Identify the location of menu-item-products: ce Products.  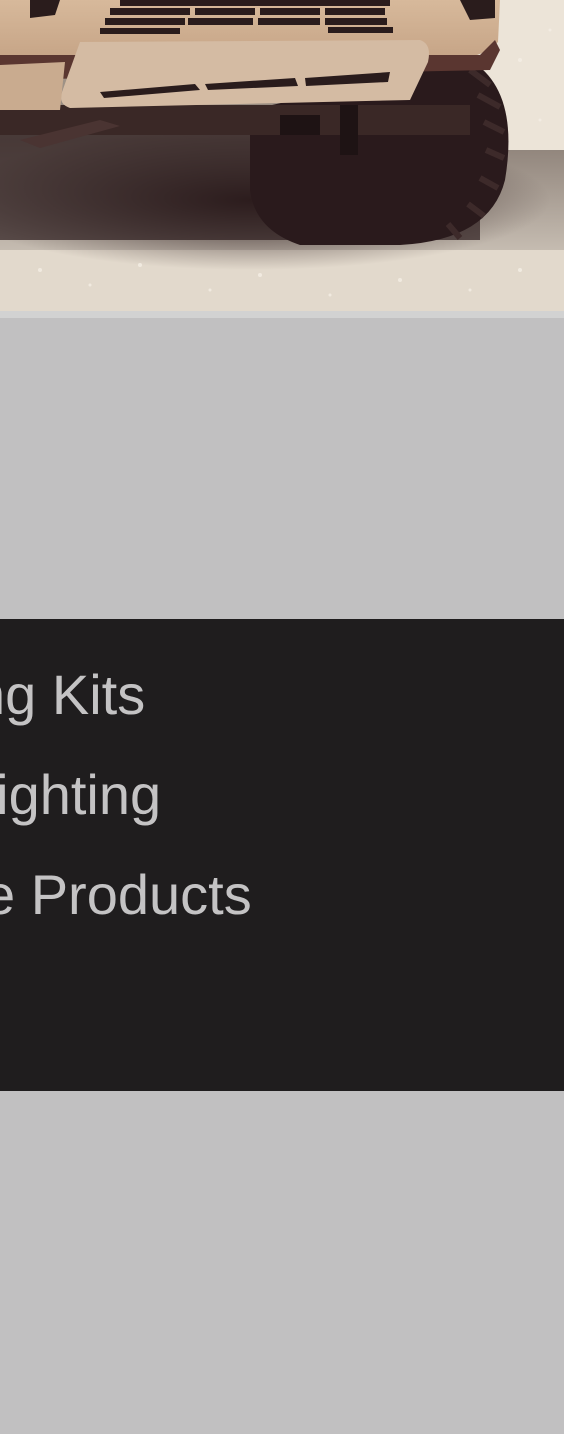
(126, 895).